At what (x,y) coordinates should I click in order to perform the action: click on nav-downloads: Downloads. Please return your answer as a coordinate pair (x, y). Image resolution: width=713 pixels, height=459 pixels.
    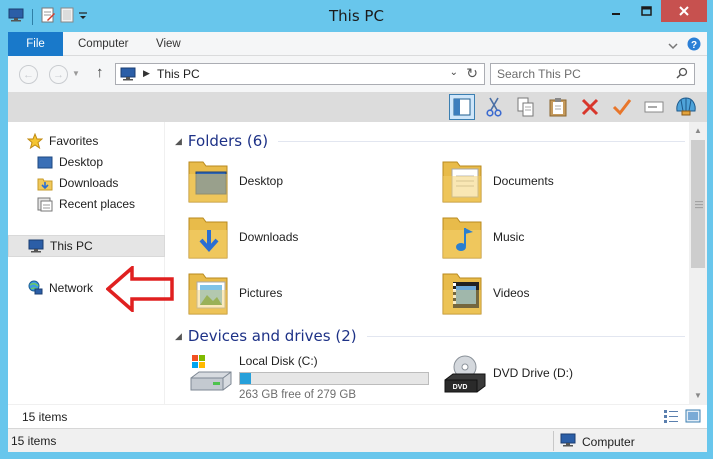
    Looking at the image, I should click on (100, 183).